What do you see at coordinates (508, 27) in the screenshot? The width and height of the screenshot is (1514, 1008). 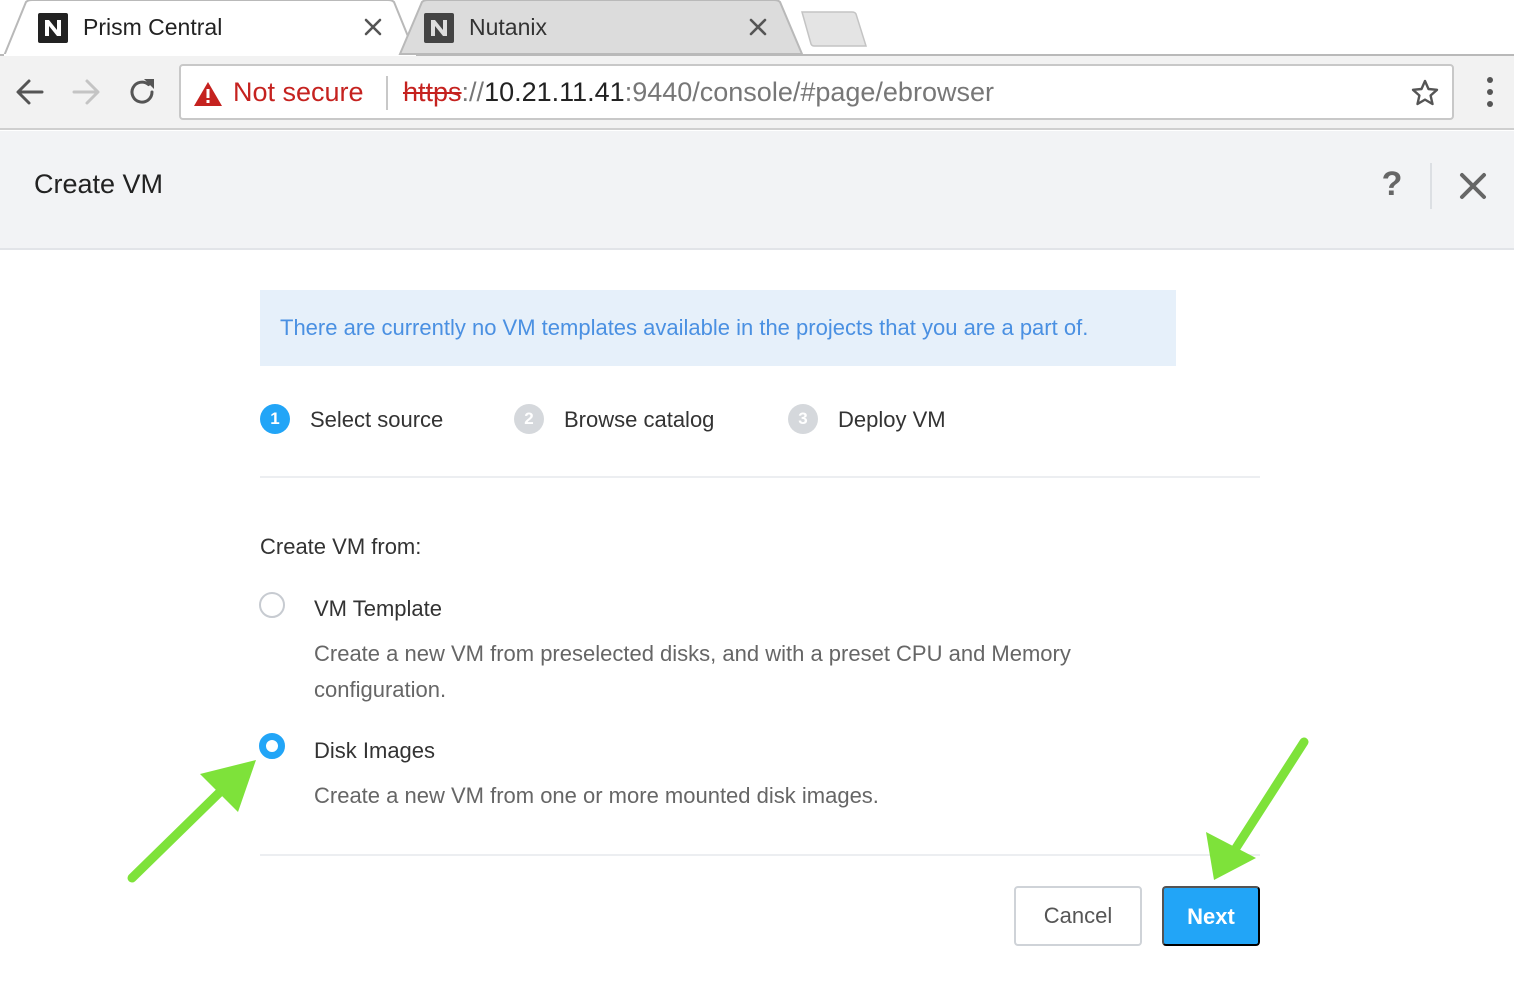 I see `tab-title: Nutanix` at bounding box center [508, 27].